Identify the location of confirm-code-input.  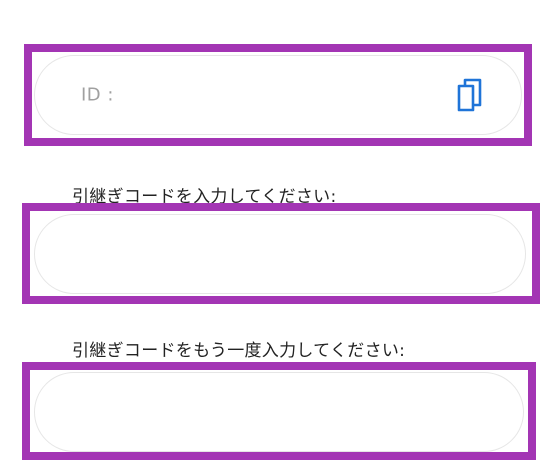
(279, 412).